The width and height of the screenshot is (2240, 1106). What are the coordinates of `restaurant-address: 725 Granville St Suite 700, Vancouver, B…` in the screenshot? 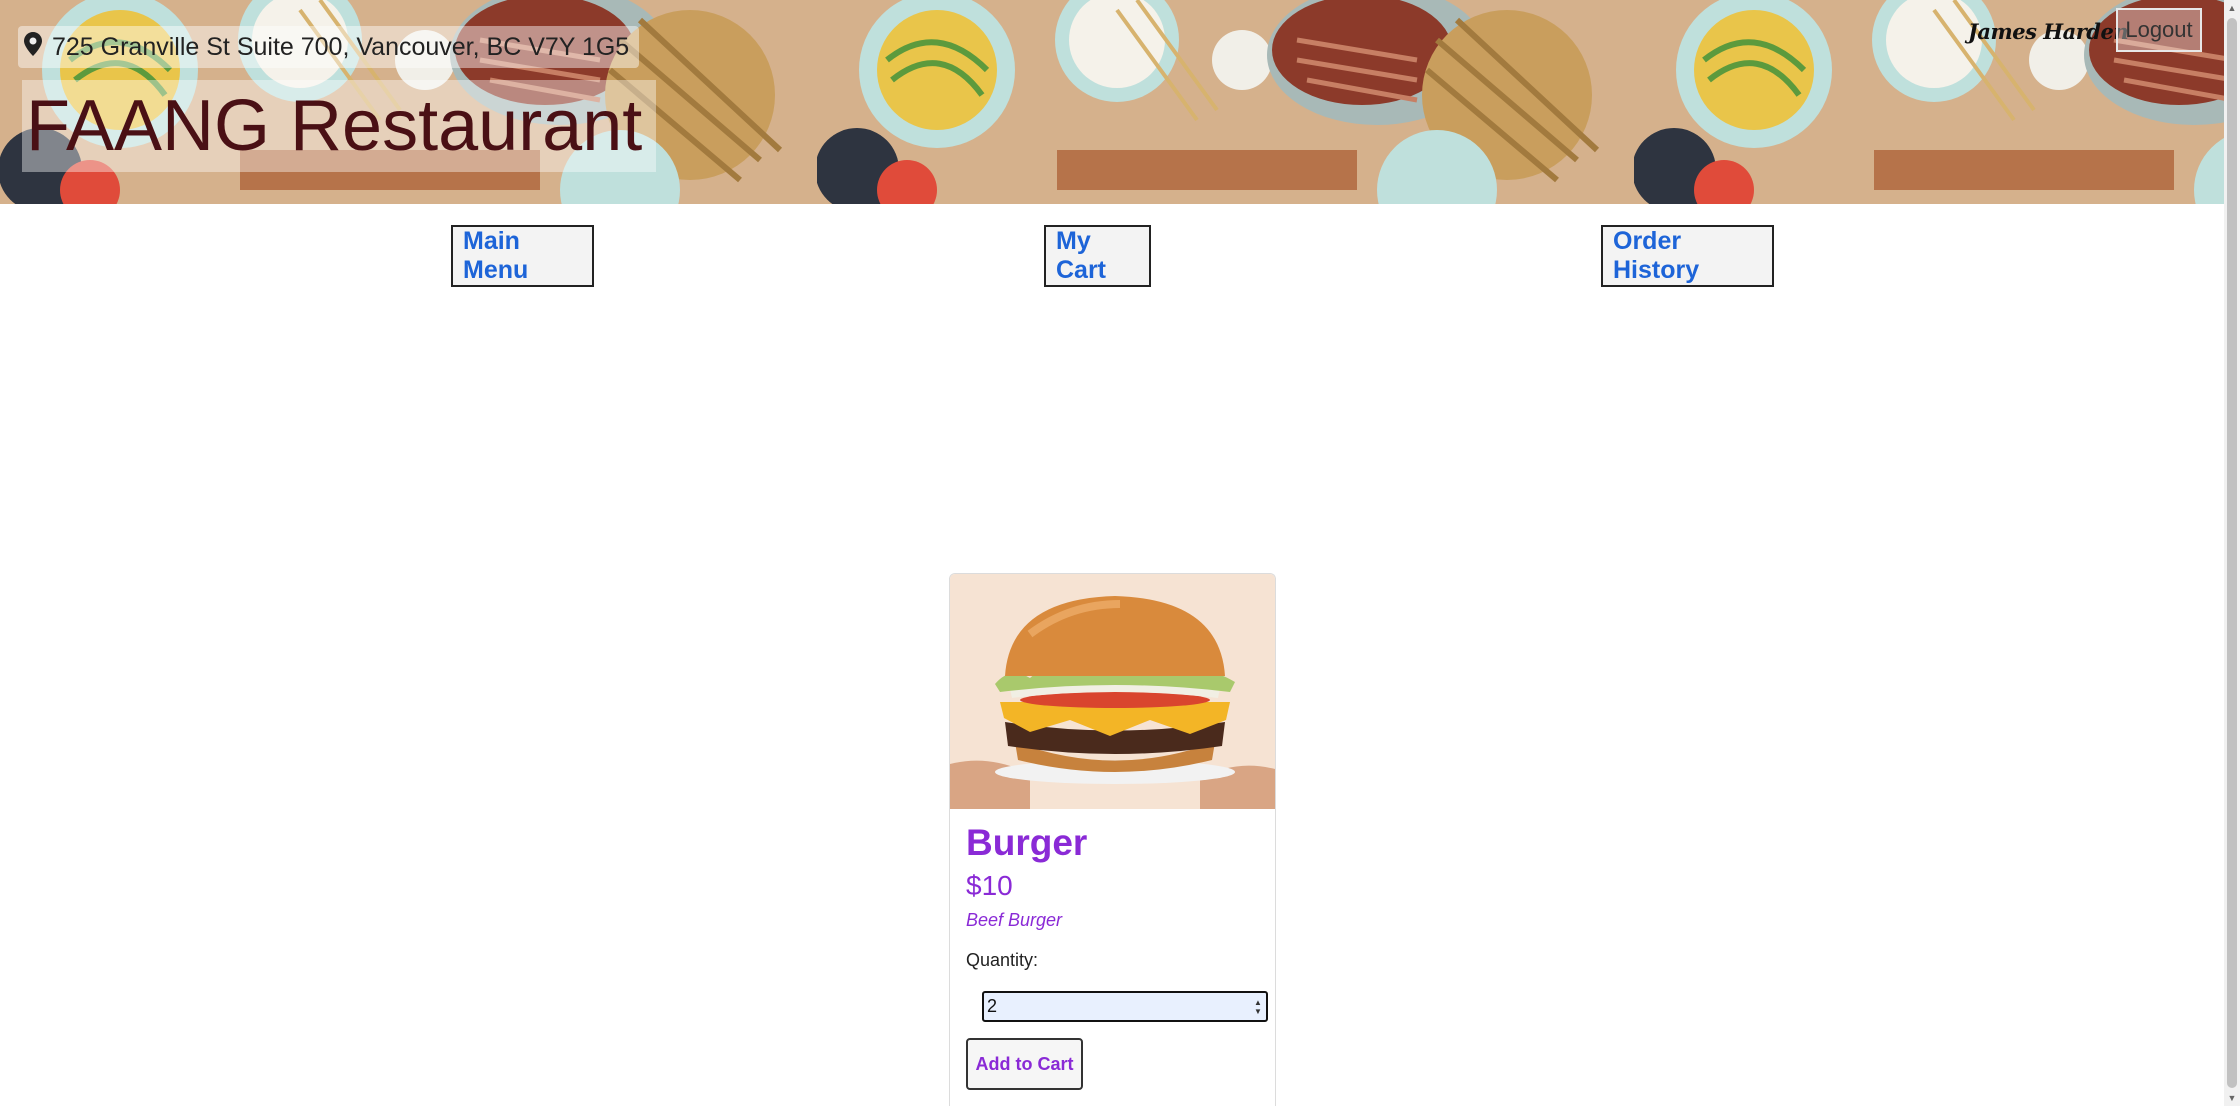 It's located at (329, 47).